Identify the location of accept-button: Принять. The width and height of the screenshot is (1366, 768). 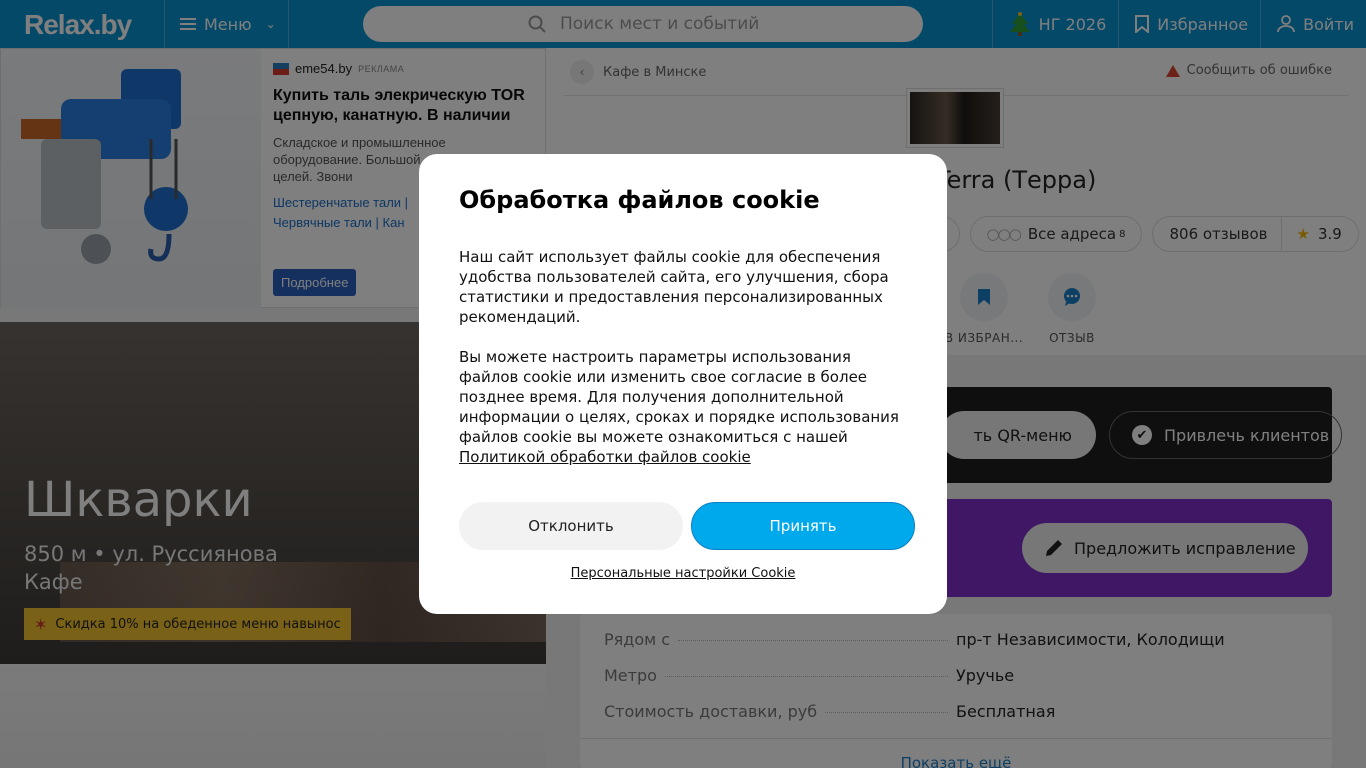
(803, 526).